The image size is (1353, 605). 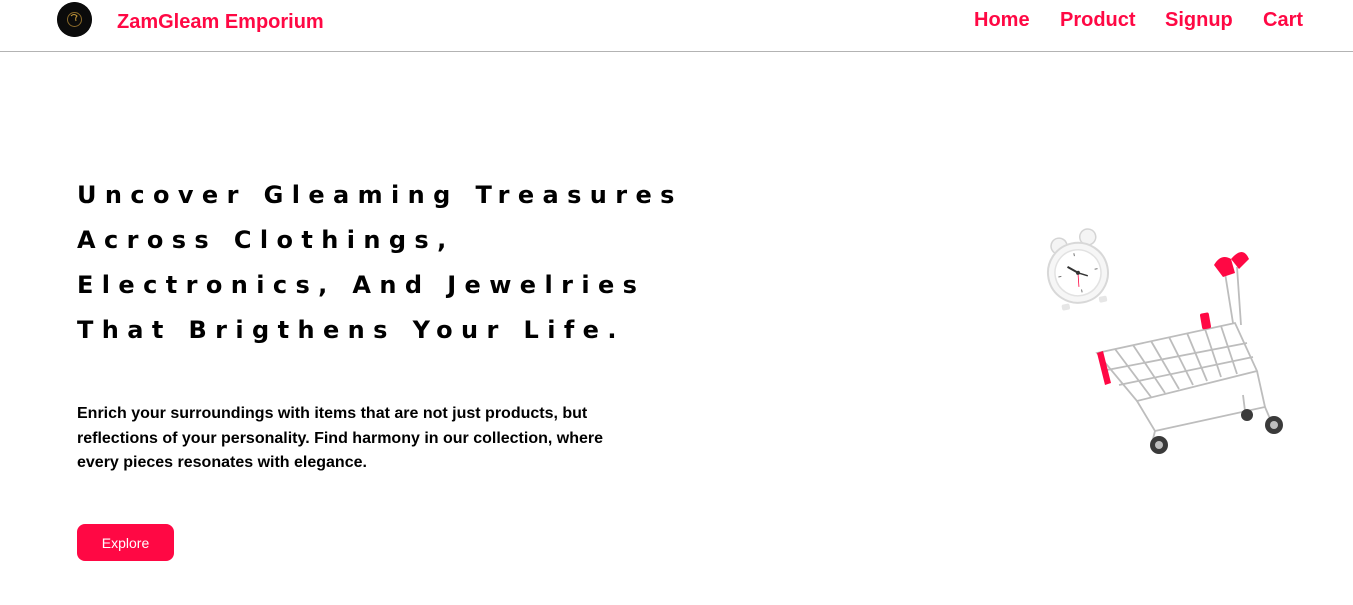 I want to click on nav-link-cart: Cart, so click(x=1283, y=20).